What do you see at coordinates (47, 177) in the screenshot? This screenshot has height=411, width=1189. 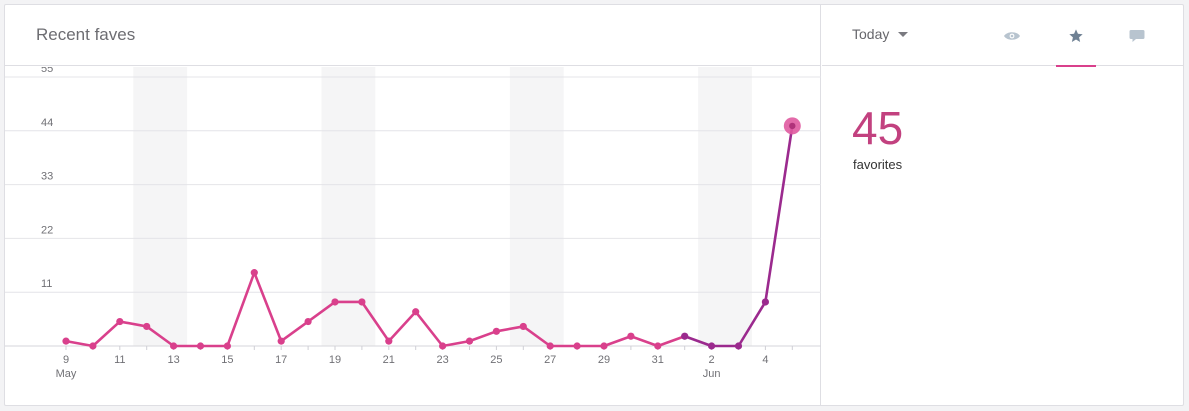 I see `y-tick-label: 33` at bounding box center [47, 177].